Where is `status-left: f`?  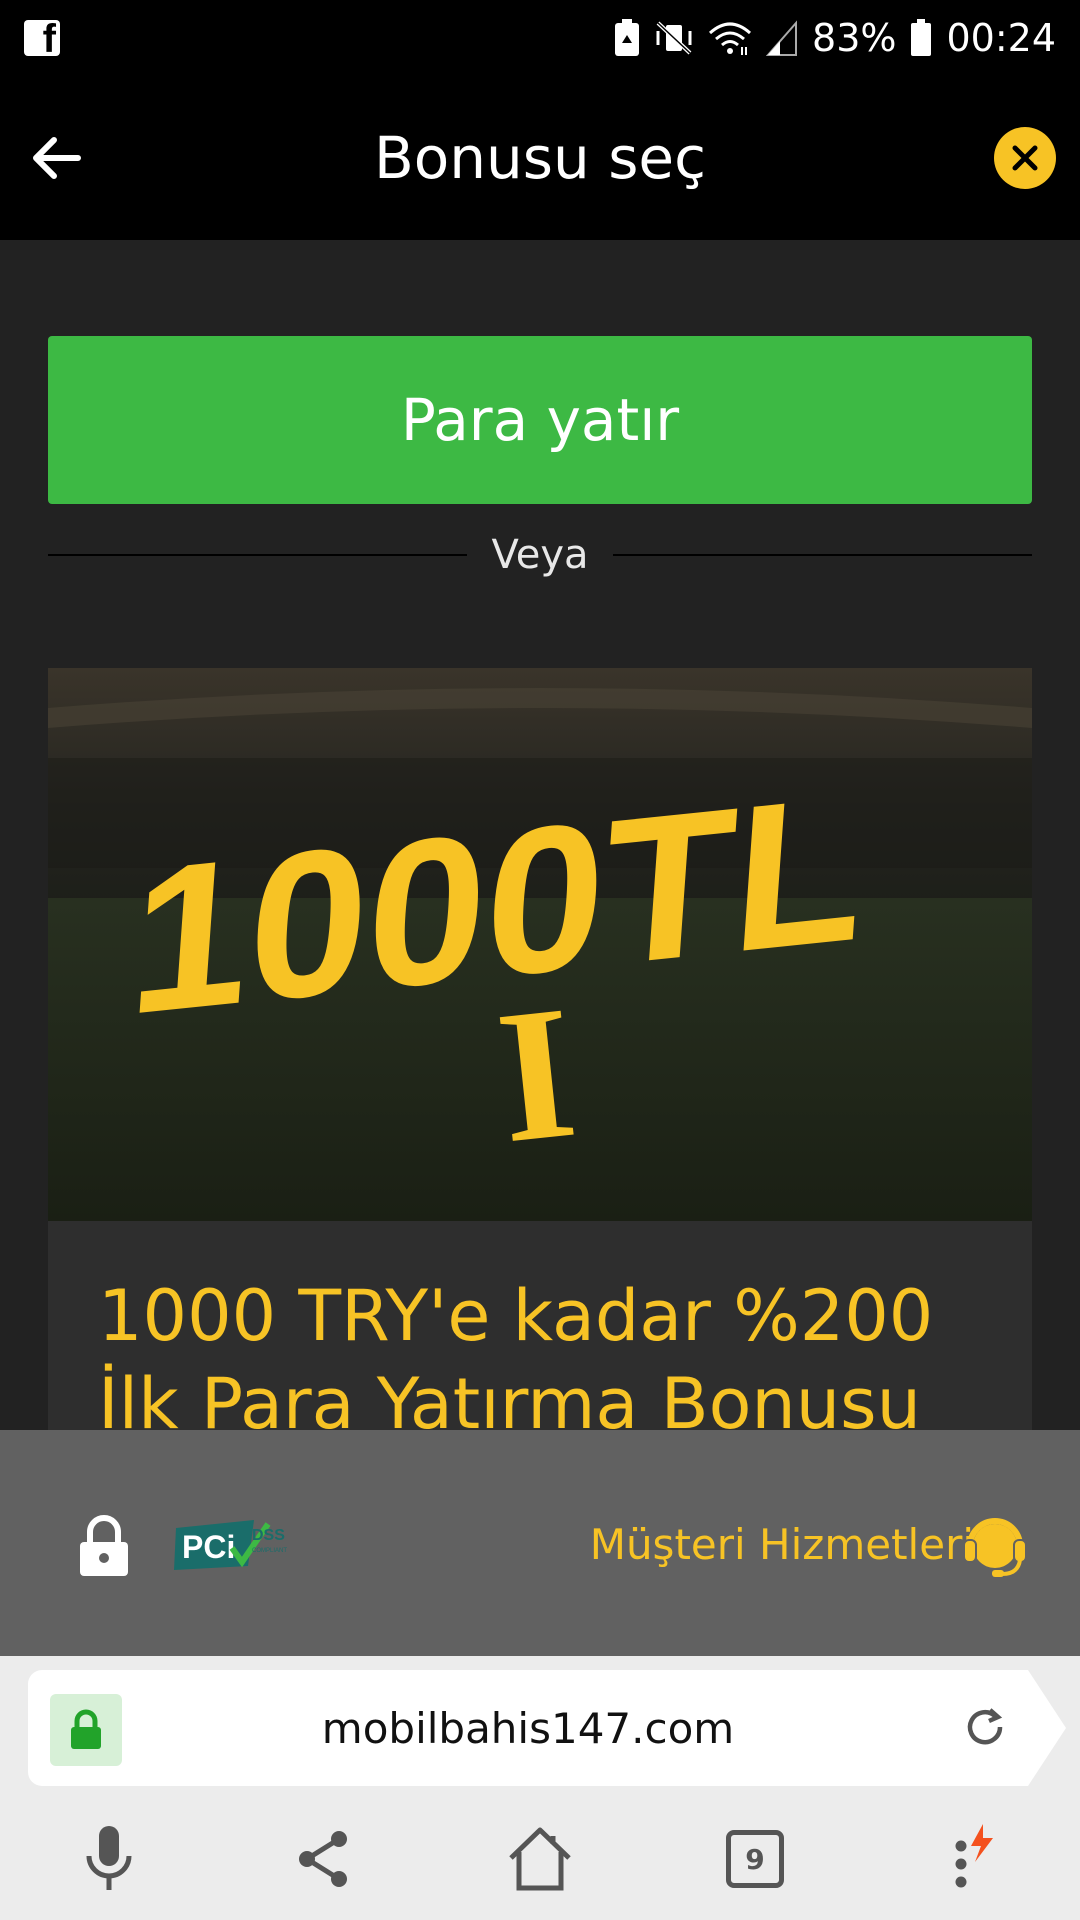
status-left: f is located at coordinates (42, 38).